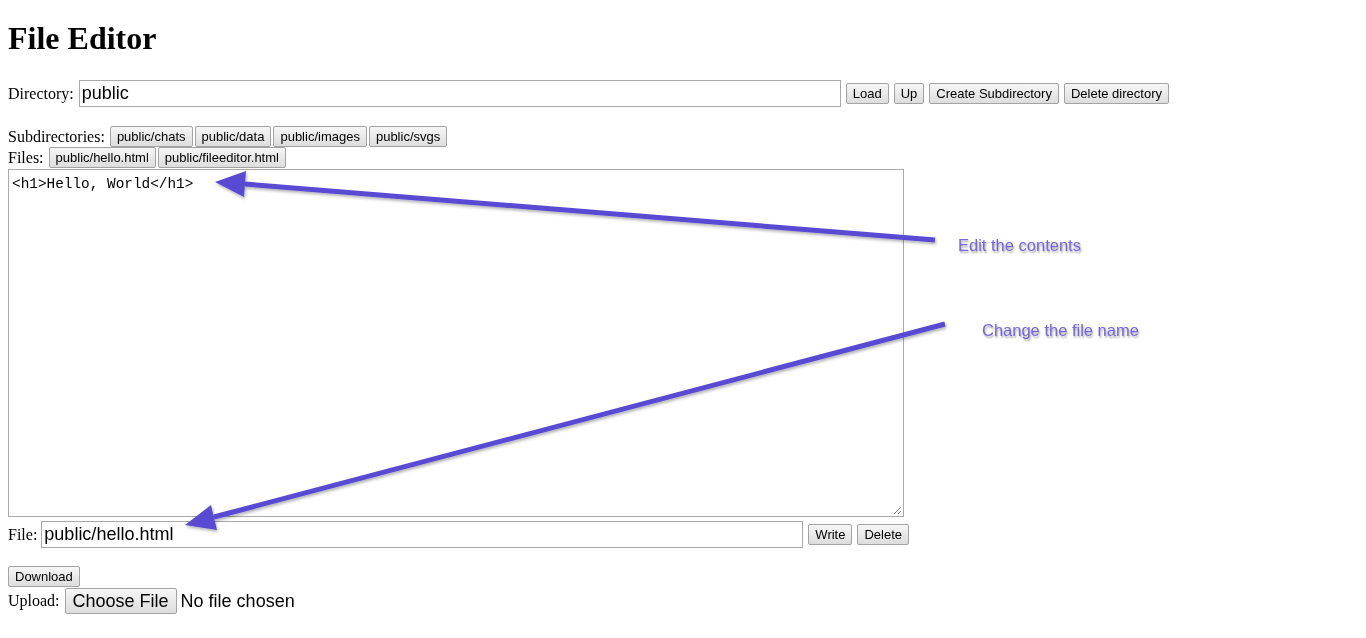 The image size is (1366, 638). I want to click on file-button: public/fileeditor.html, so click(221, 157).